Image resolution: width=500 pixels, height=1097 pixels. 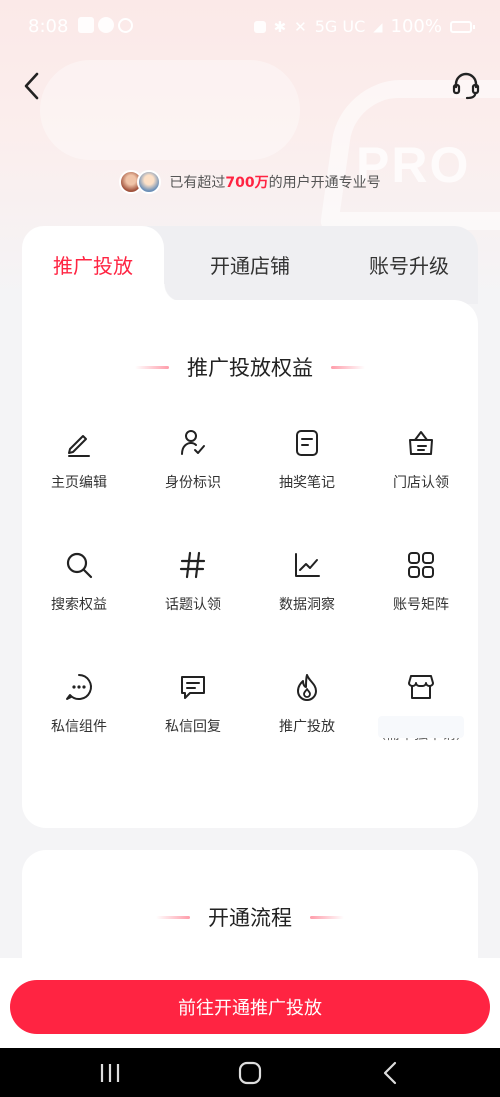 I want to click on users-count: 700万, so click(x=247, y=183).